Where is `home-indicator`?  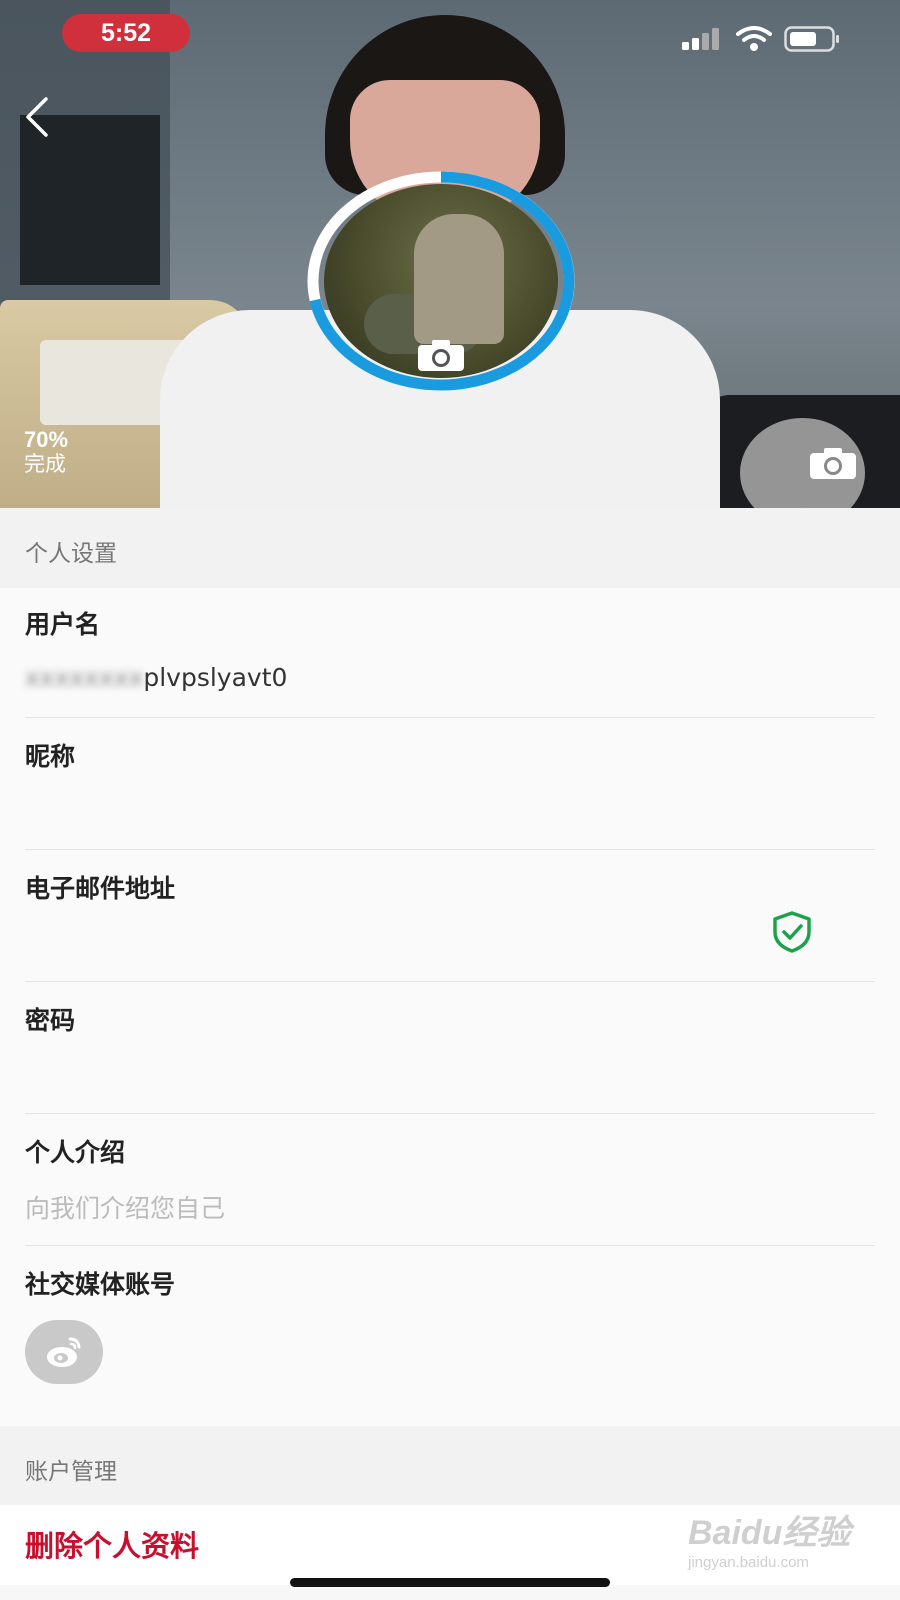
home-indicator is located at coordinates (450, 1582).